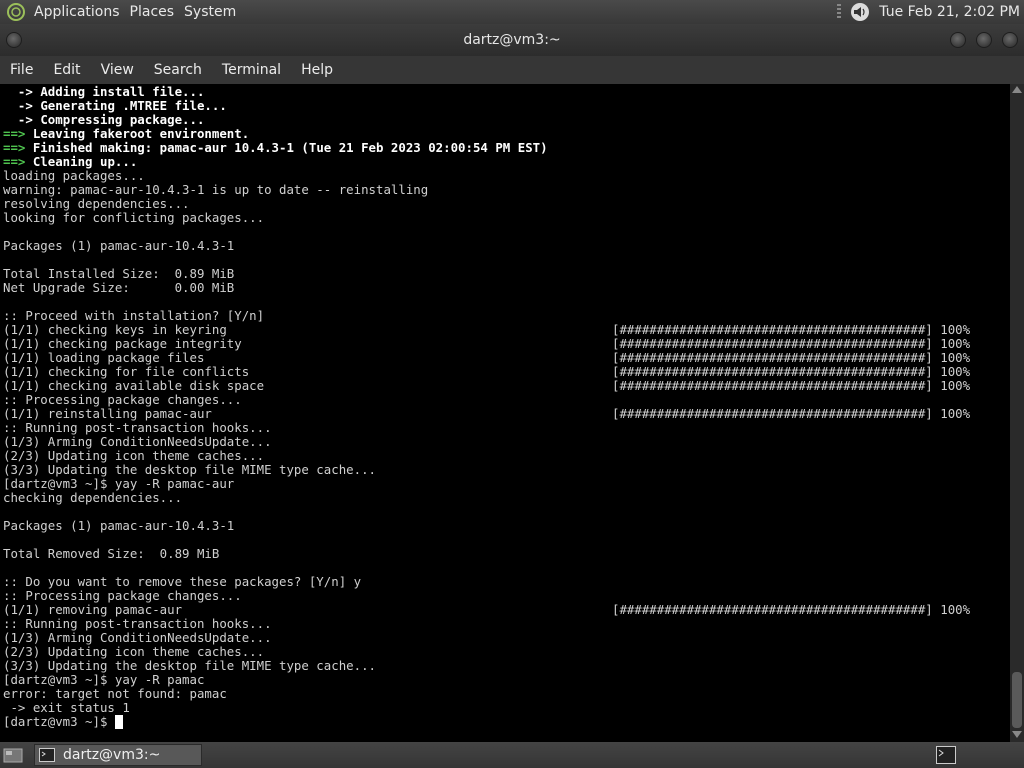 The width and height of the screenshot is (1024, 768). What do you see at coordinates (13, 755) in the screenshot?
I see `show-desktop-icon` at bounding box center [13, 755].